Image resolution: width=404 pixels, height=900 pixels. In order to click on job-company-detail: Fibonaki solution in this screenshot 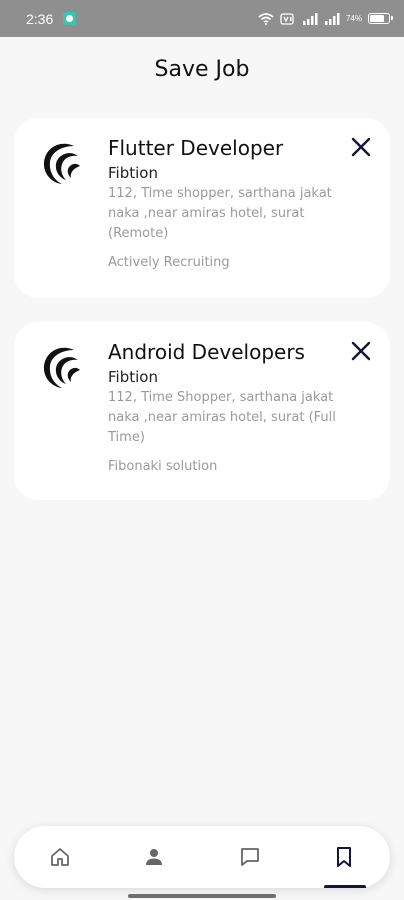, I will do `click(163, 466)`.